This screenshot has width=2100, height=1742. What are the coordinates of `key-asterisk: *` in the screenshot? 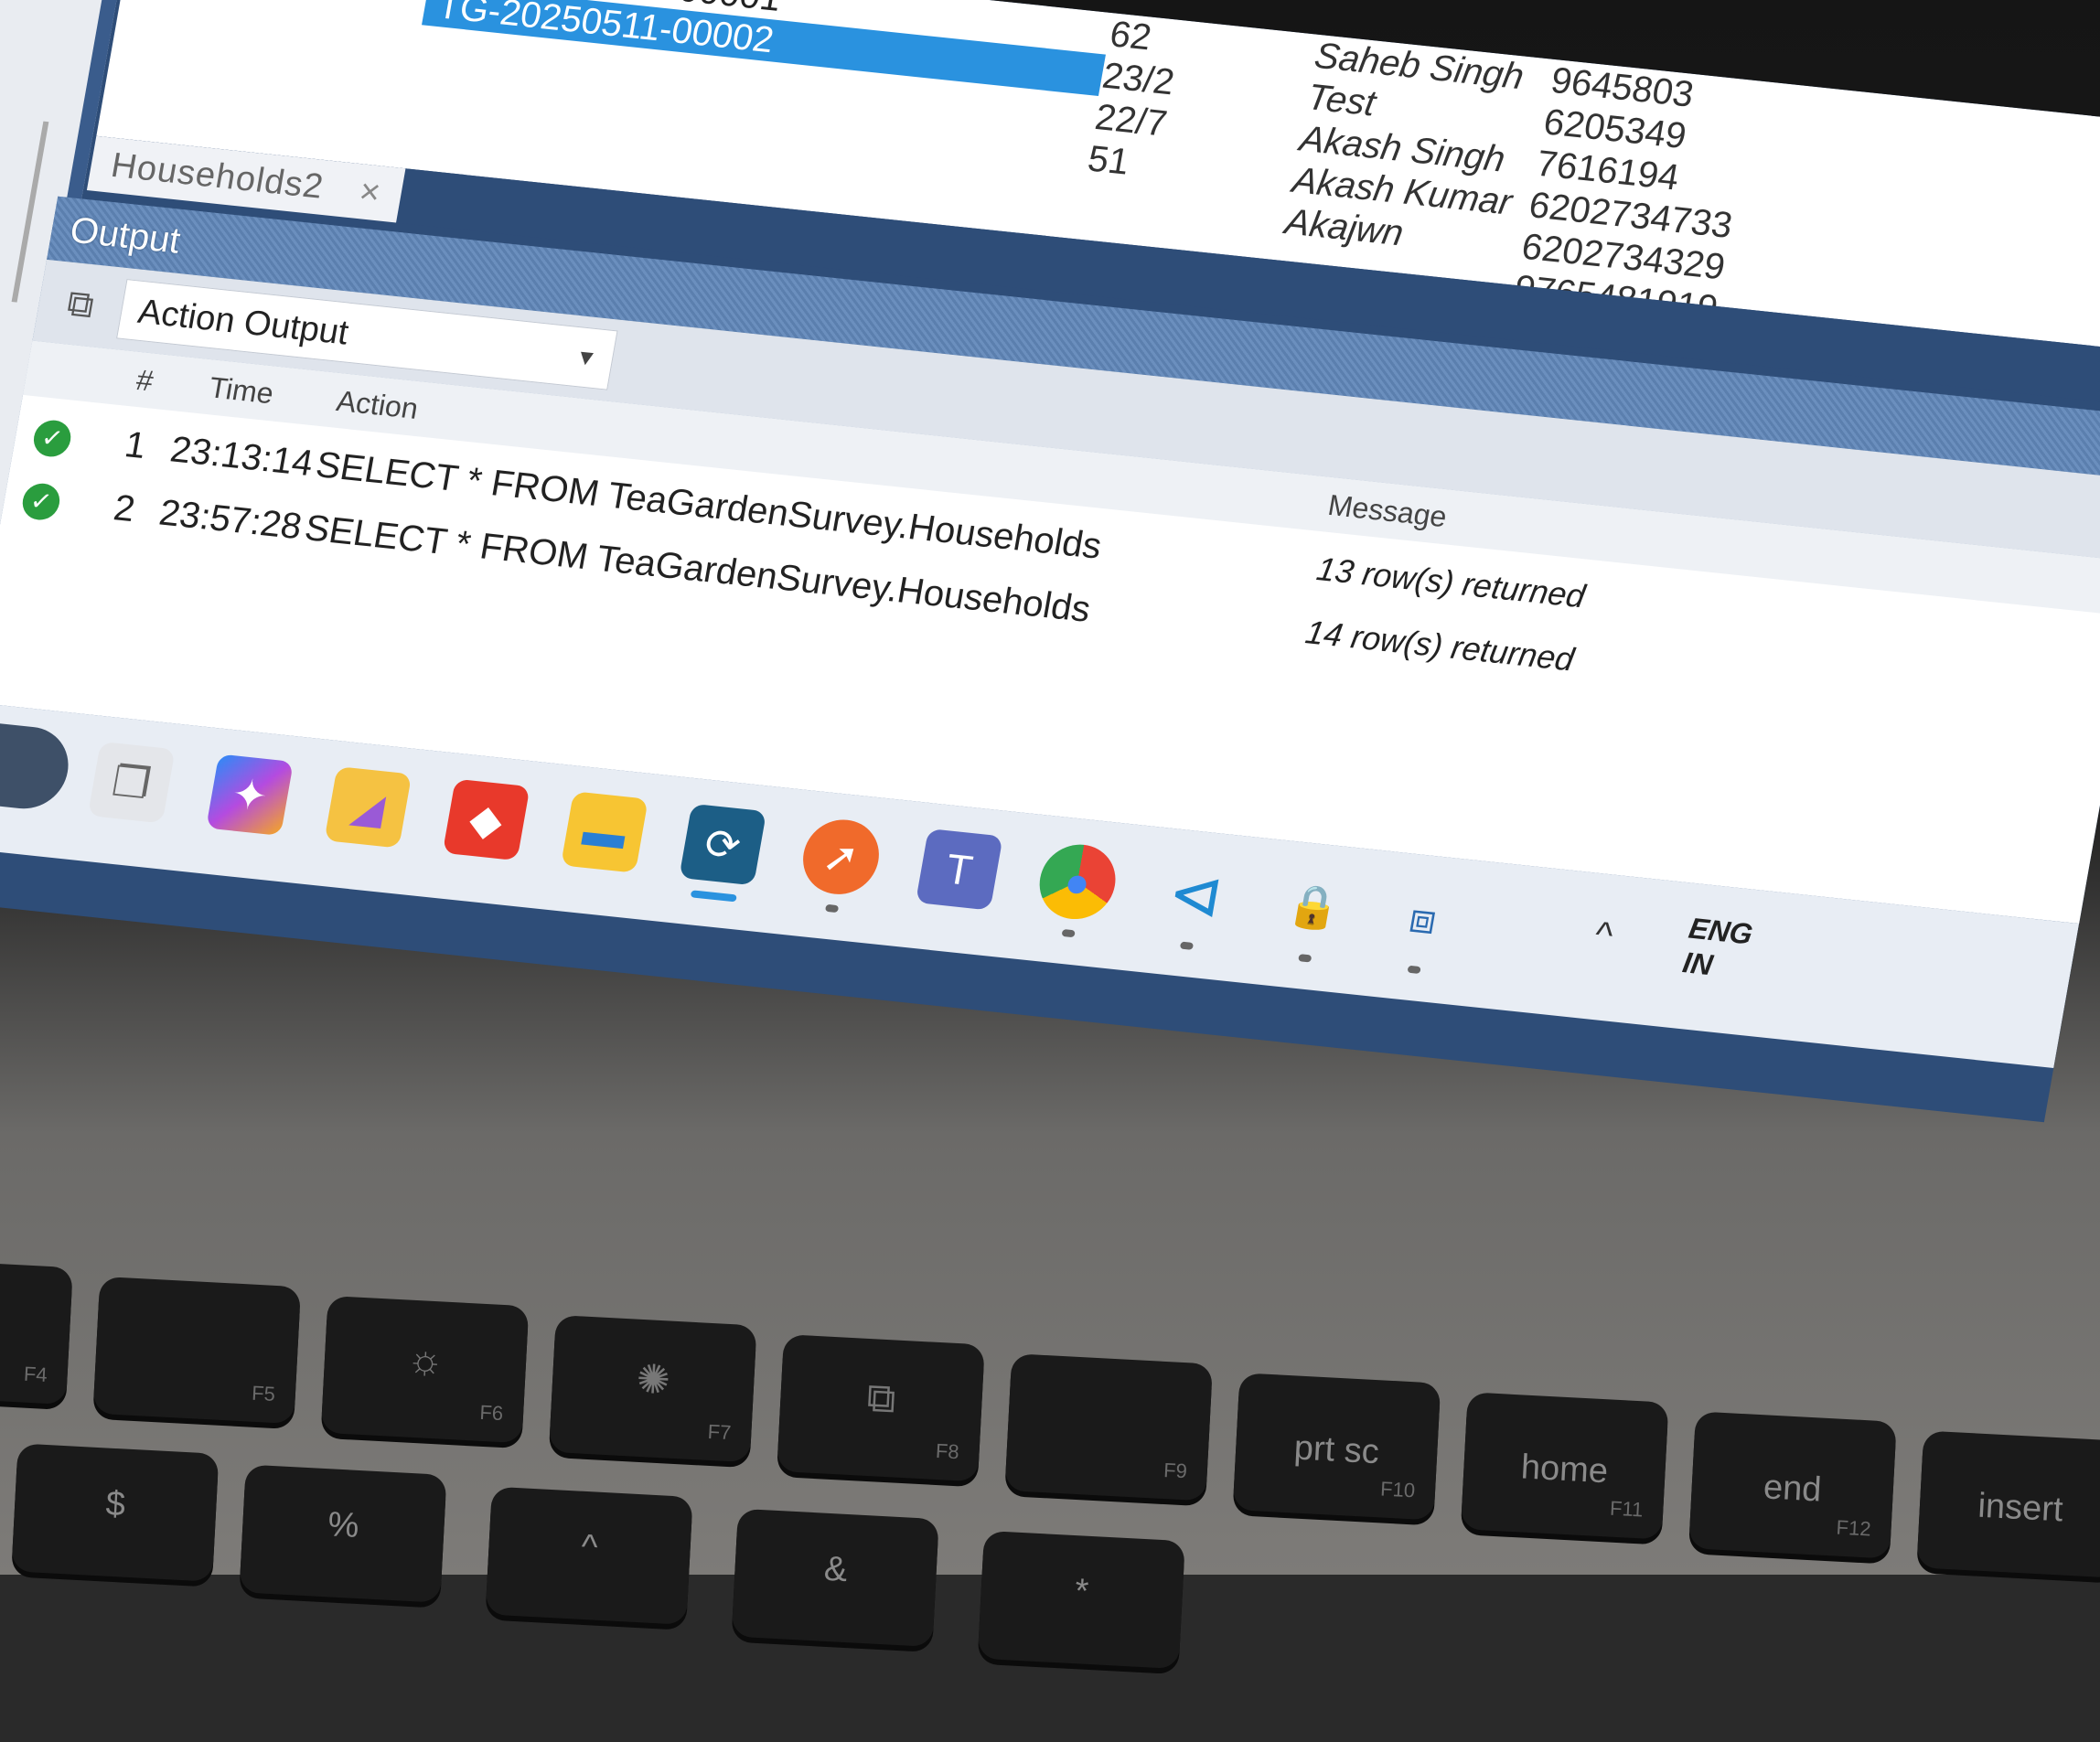 It's located at (1081, 1600).